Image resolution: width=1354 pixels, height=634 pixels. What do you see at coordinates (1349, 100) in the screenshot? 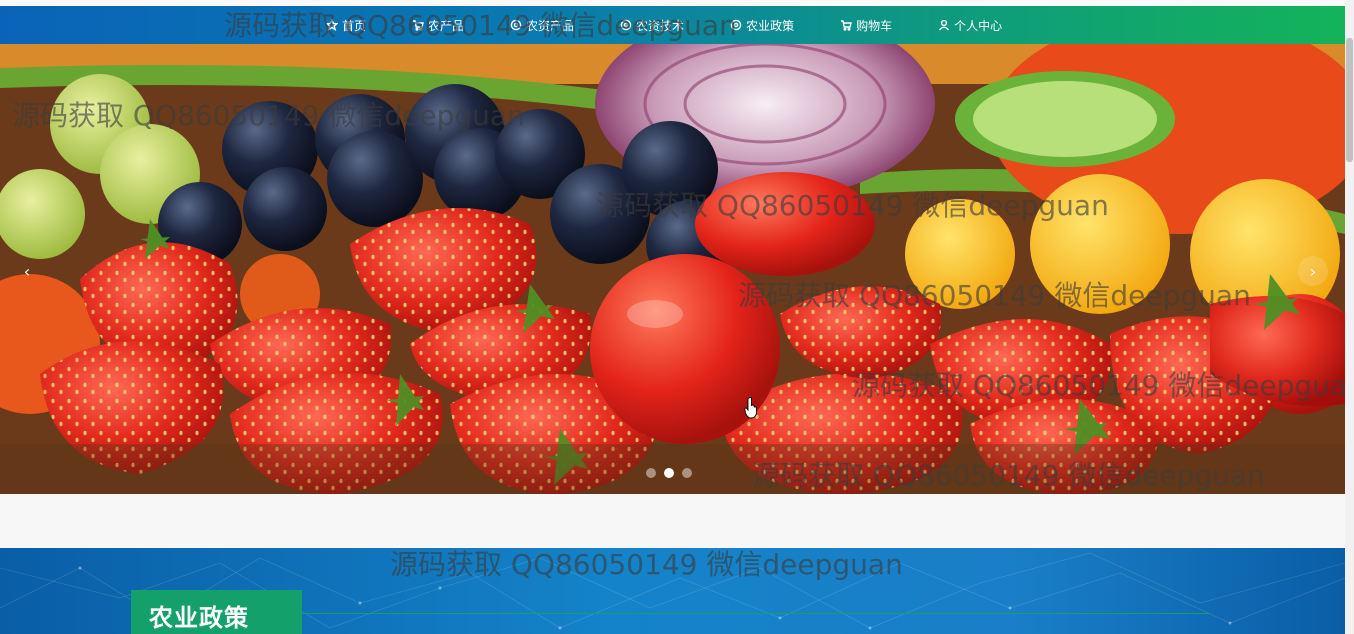
I see `scrollbar-thumb` at bounding box center [1349, 100].